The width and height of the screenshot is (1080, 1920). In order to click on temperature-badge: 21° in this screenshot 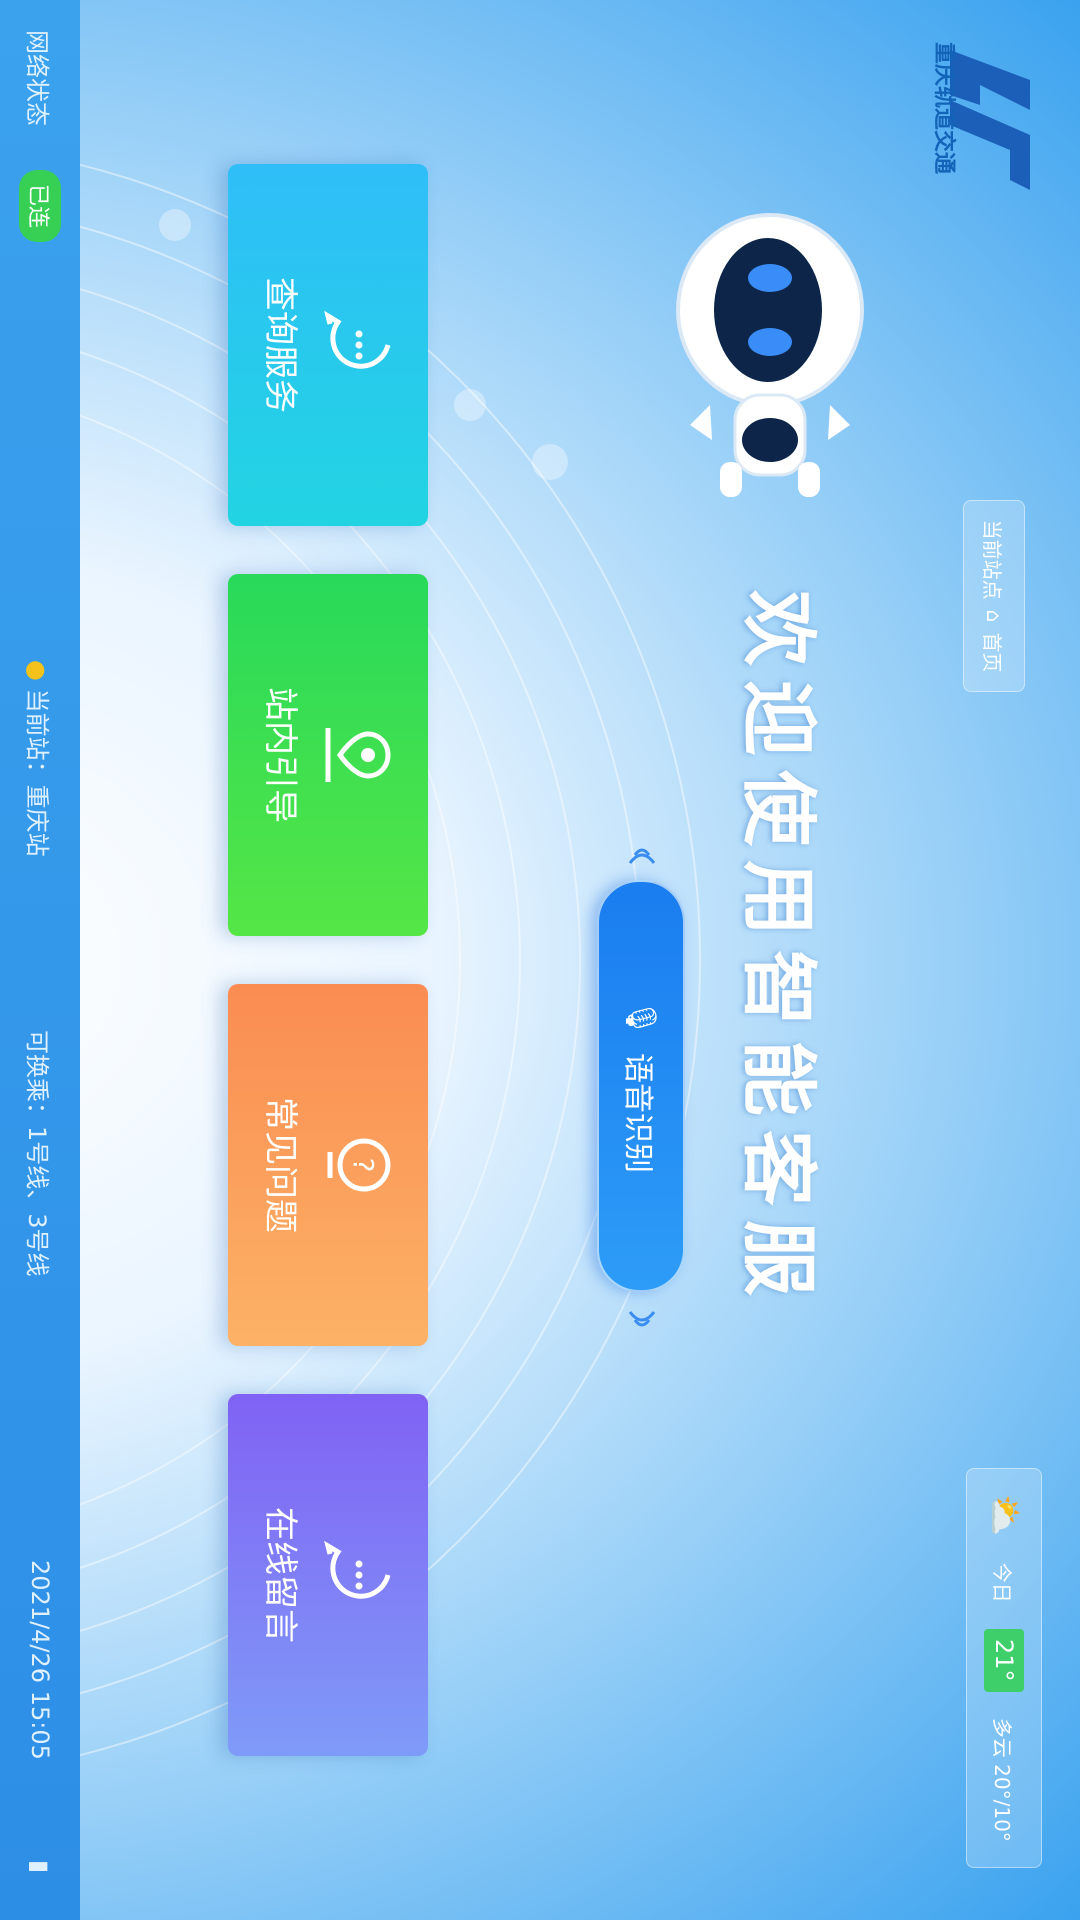, I will do `click(1004, 1660)`.